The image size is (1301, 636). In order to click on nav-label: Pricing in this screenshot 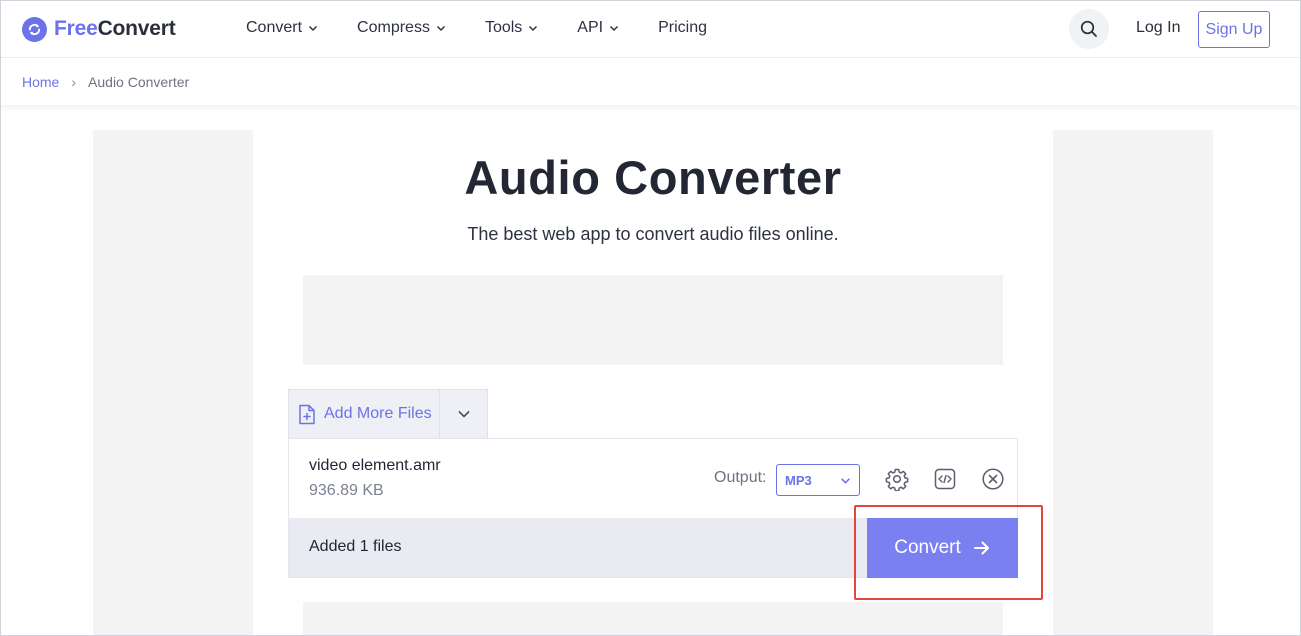, I will do `click(682, 27)`.